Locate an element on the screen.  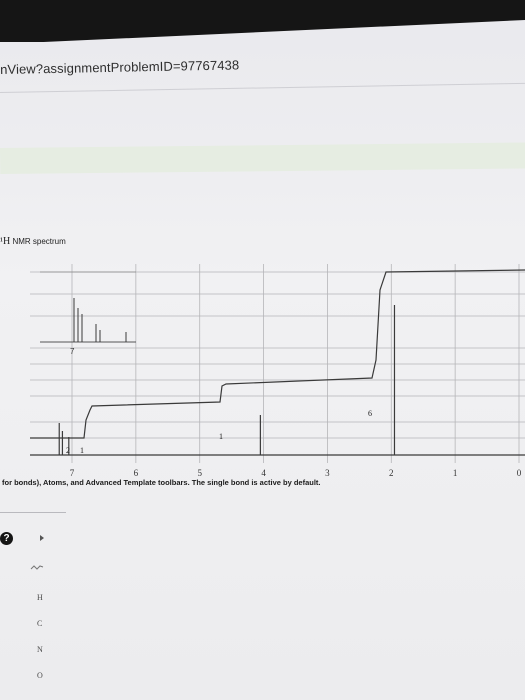
integration-labels: 2 1 1 6 is located at coordinates (219, 432).